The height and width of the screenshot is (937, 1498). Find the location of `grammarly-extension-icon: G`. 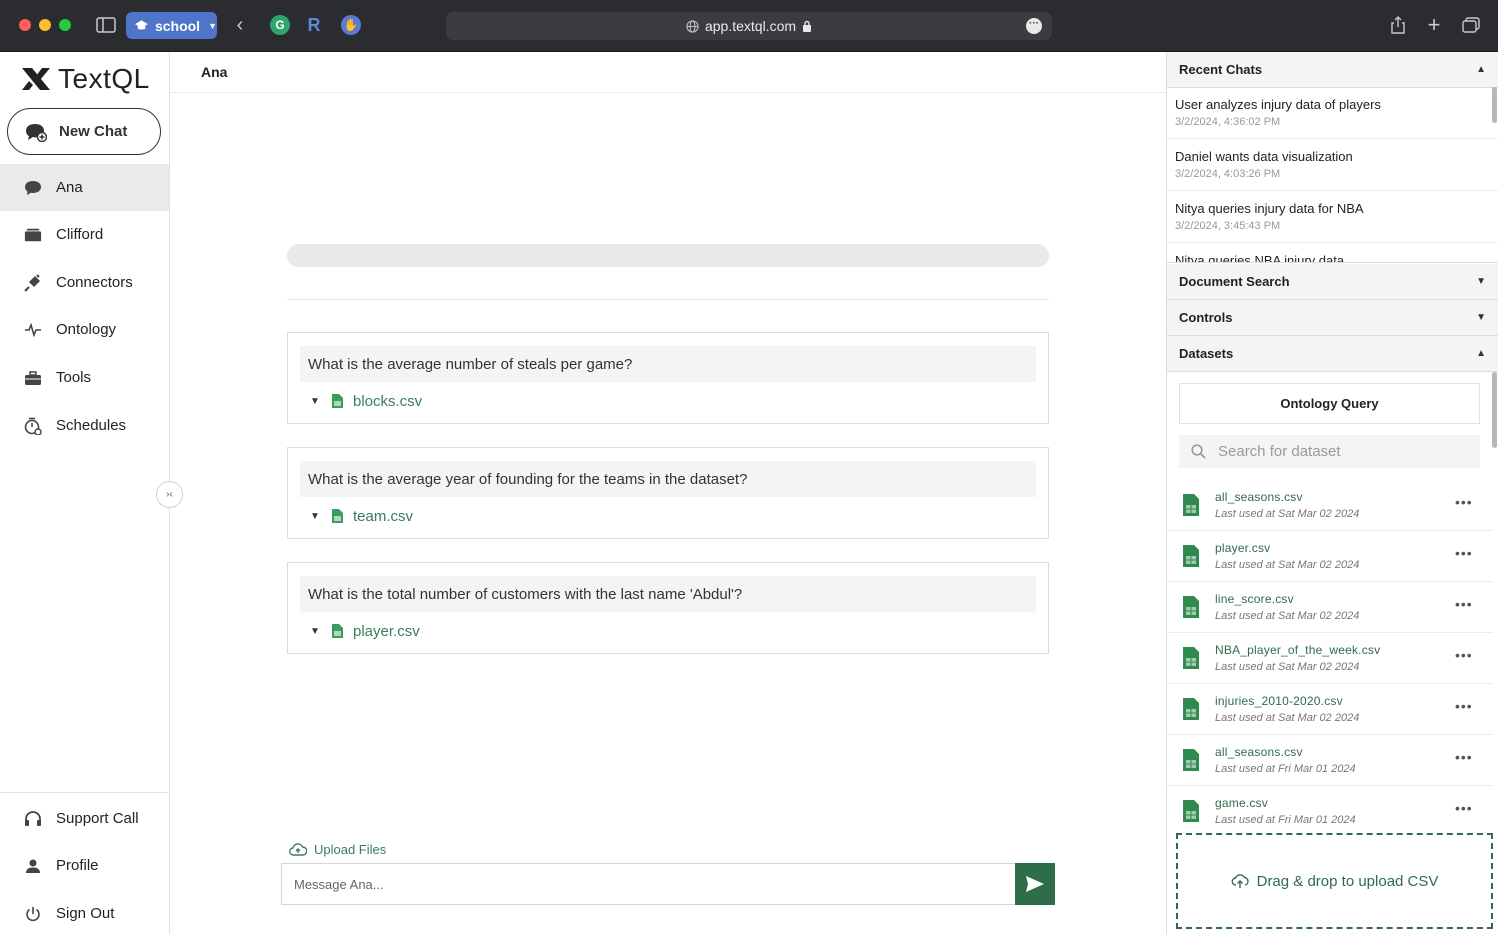

grammarly-extension-icon: G is located at coordinates (280, 25).